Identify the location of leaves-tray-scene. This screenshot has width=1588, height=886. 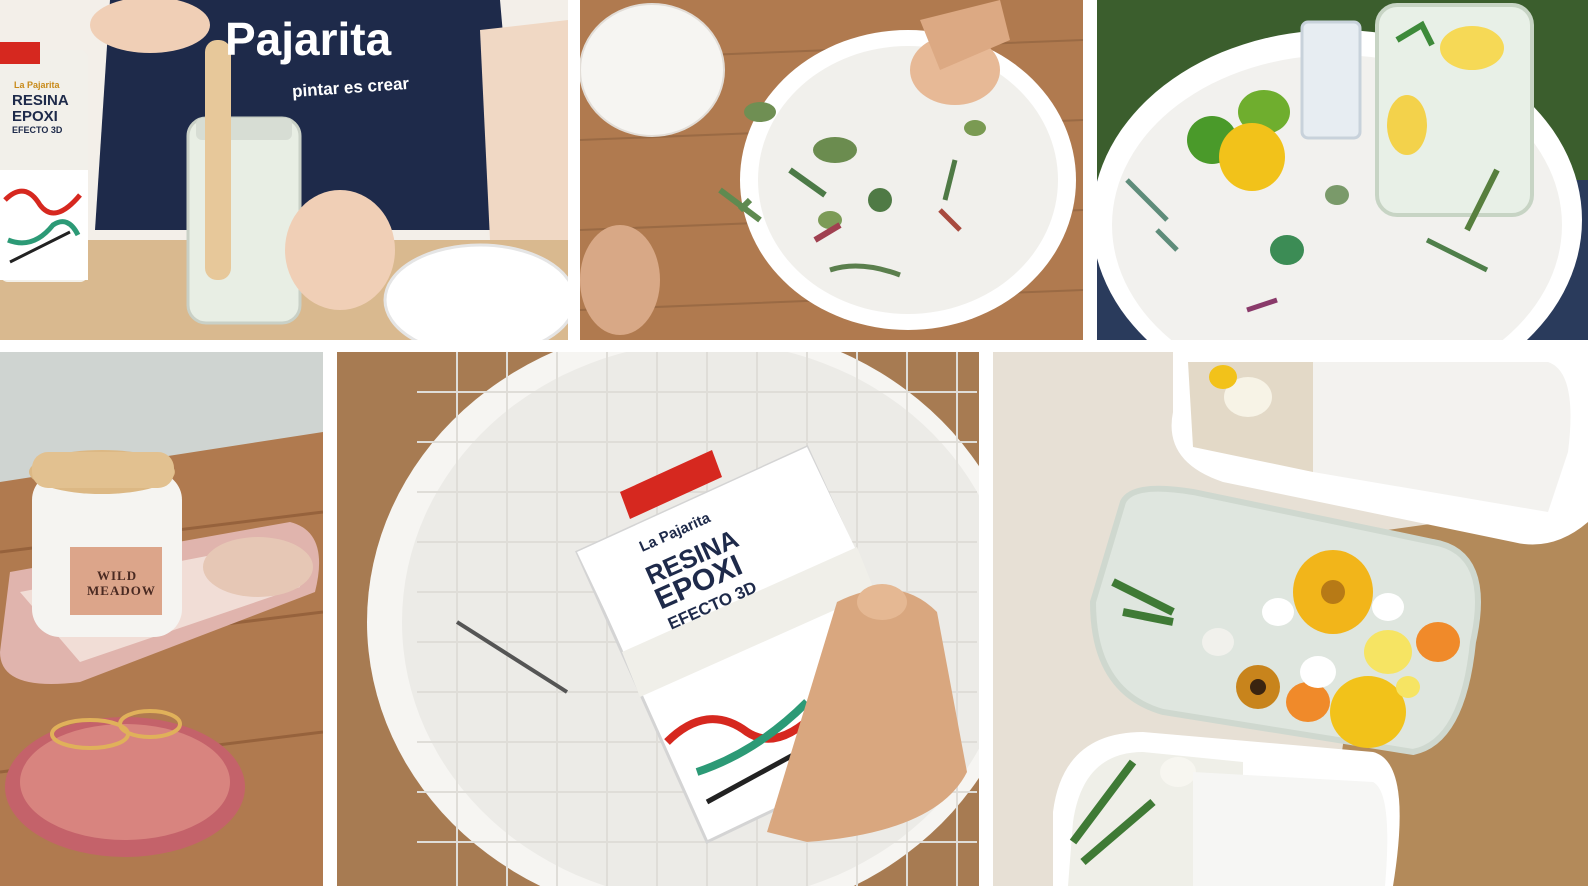
(831, 170).